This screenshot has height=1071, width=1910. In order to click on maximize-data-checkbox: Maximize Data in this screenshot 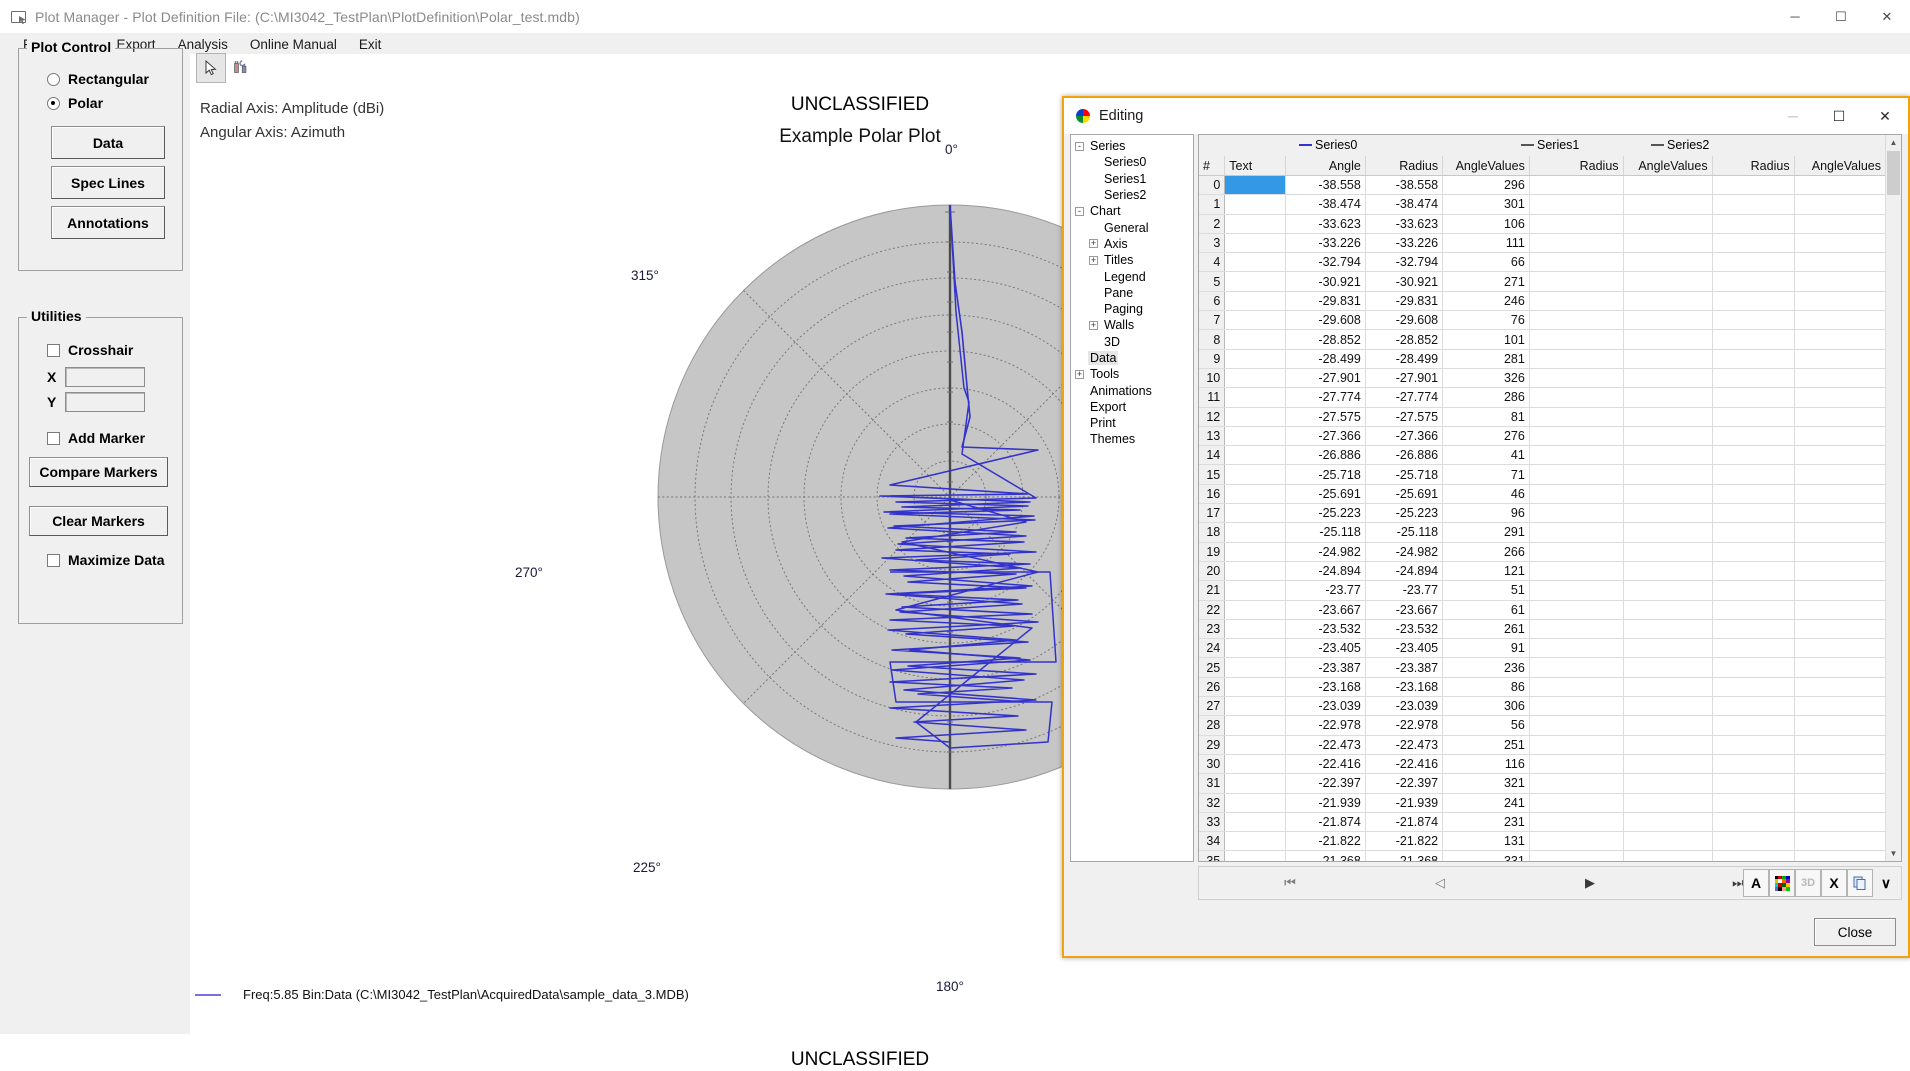, I will do `click(105, 560)`.